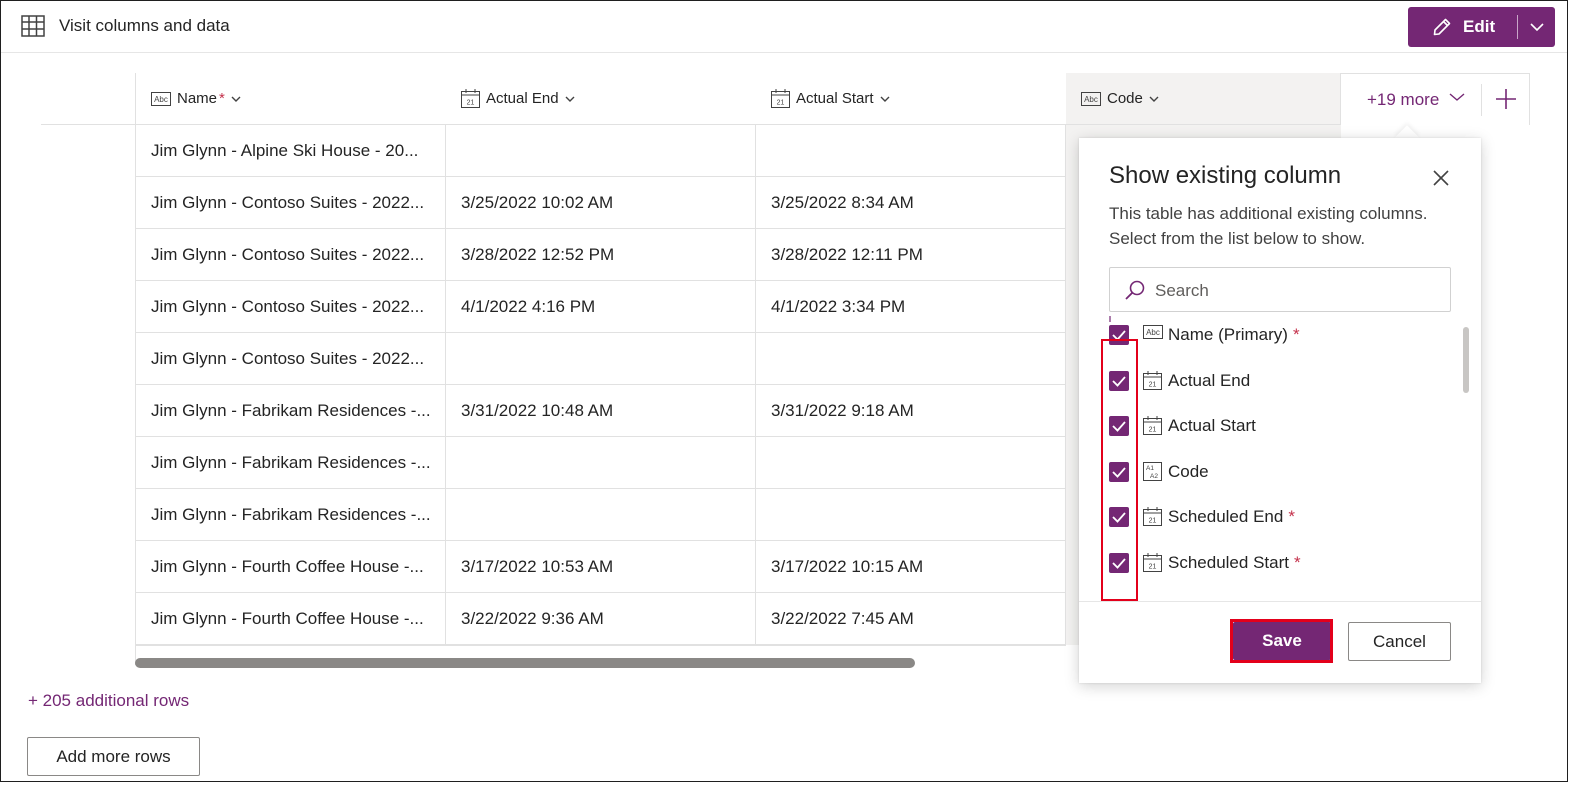  I want to click on svg-text: A2, so click(1154, 476).